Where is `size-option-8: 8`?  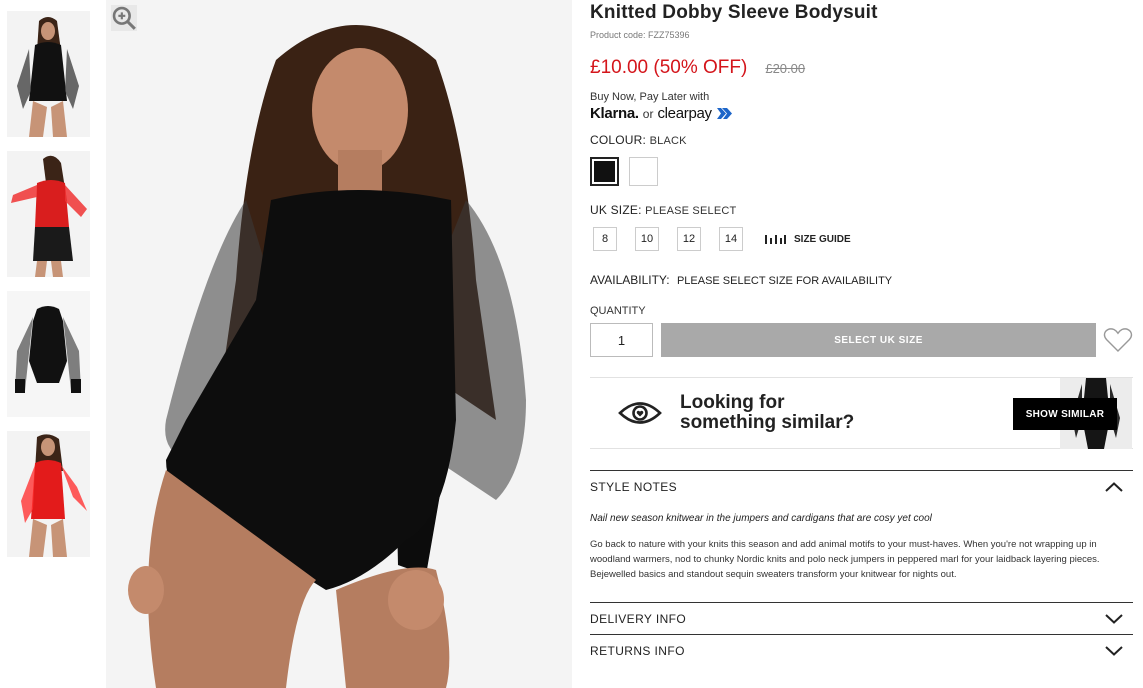 size-option-8: 8 is located at coordinates (605, 239).